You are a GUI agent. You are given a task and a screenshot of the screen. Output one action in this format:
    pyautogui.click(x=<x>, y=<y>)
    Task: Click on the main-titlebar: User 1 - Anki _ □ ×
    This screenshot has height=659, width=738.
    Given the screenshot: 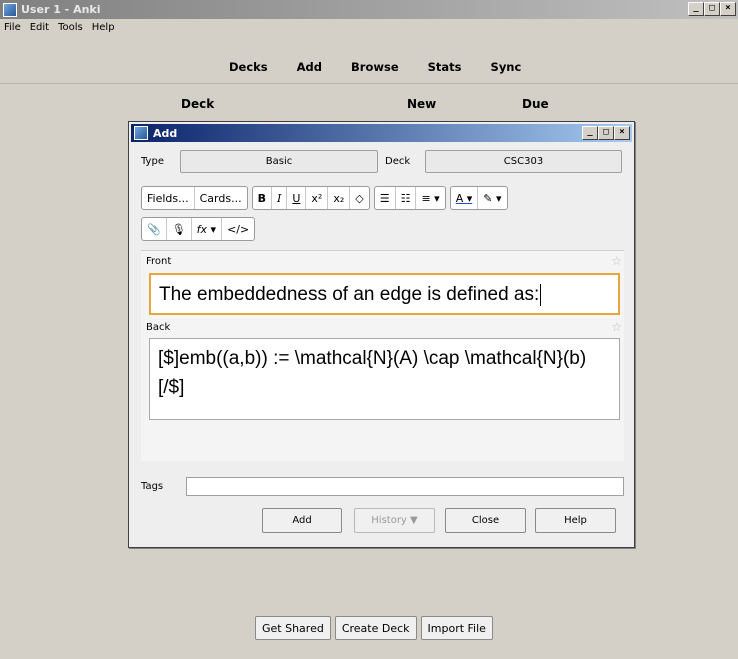 What is the action you would take?
    pyautogui.click(x=369, y=9)
    